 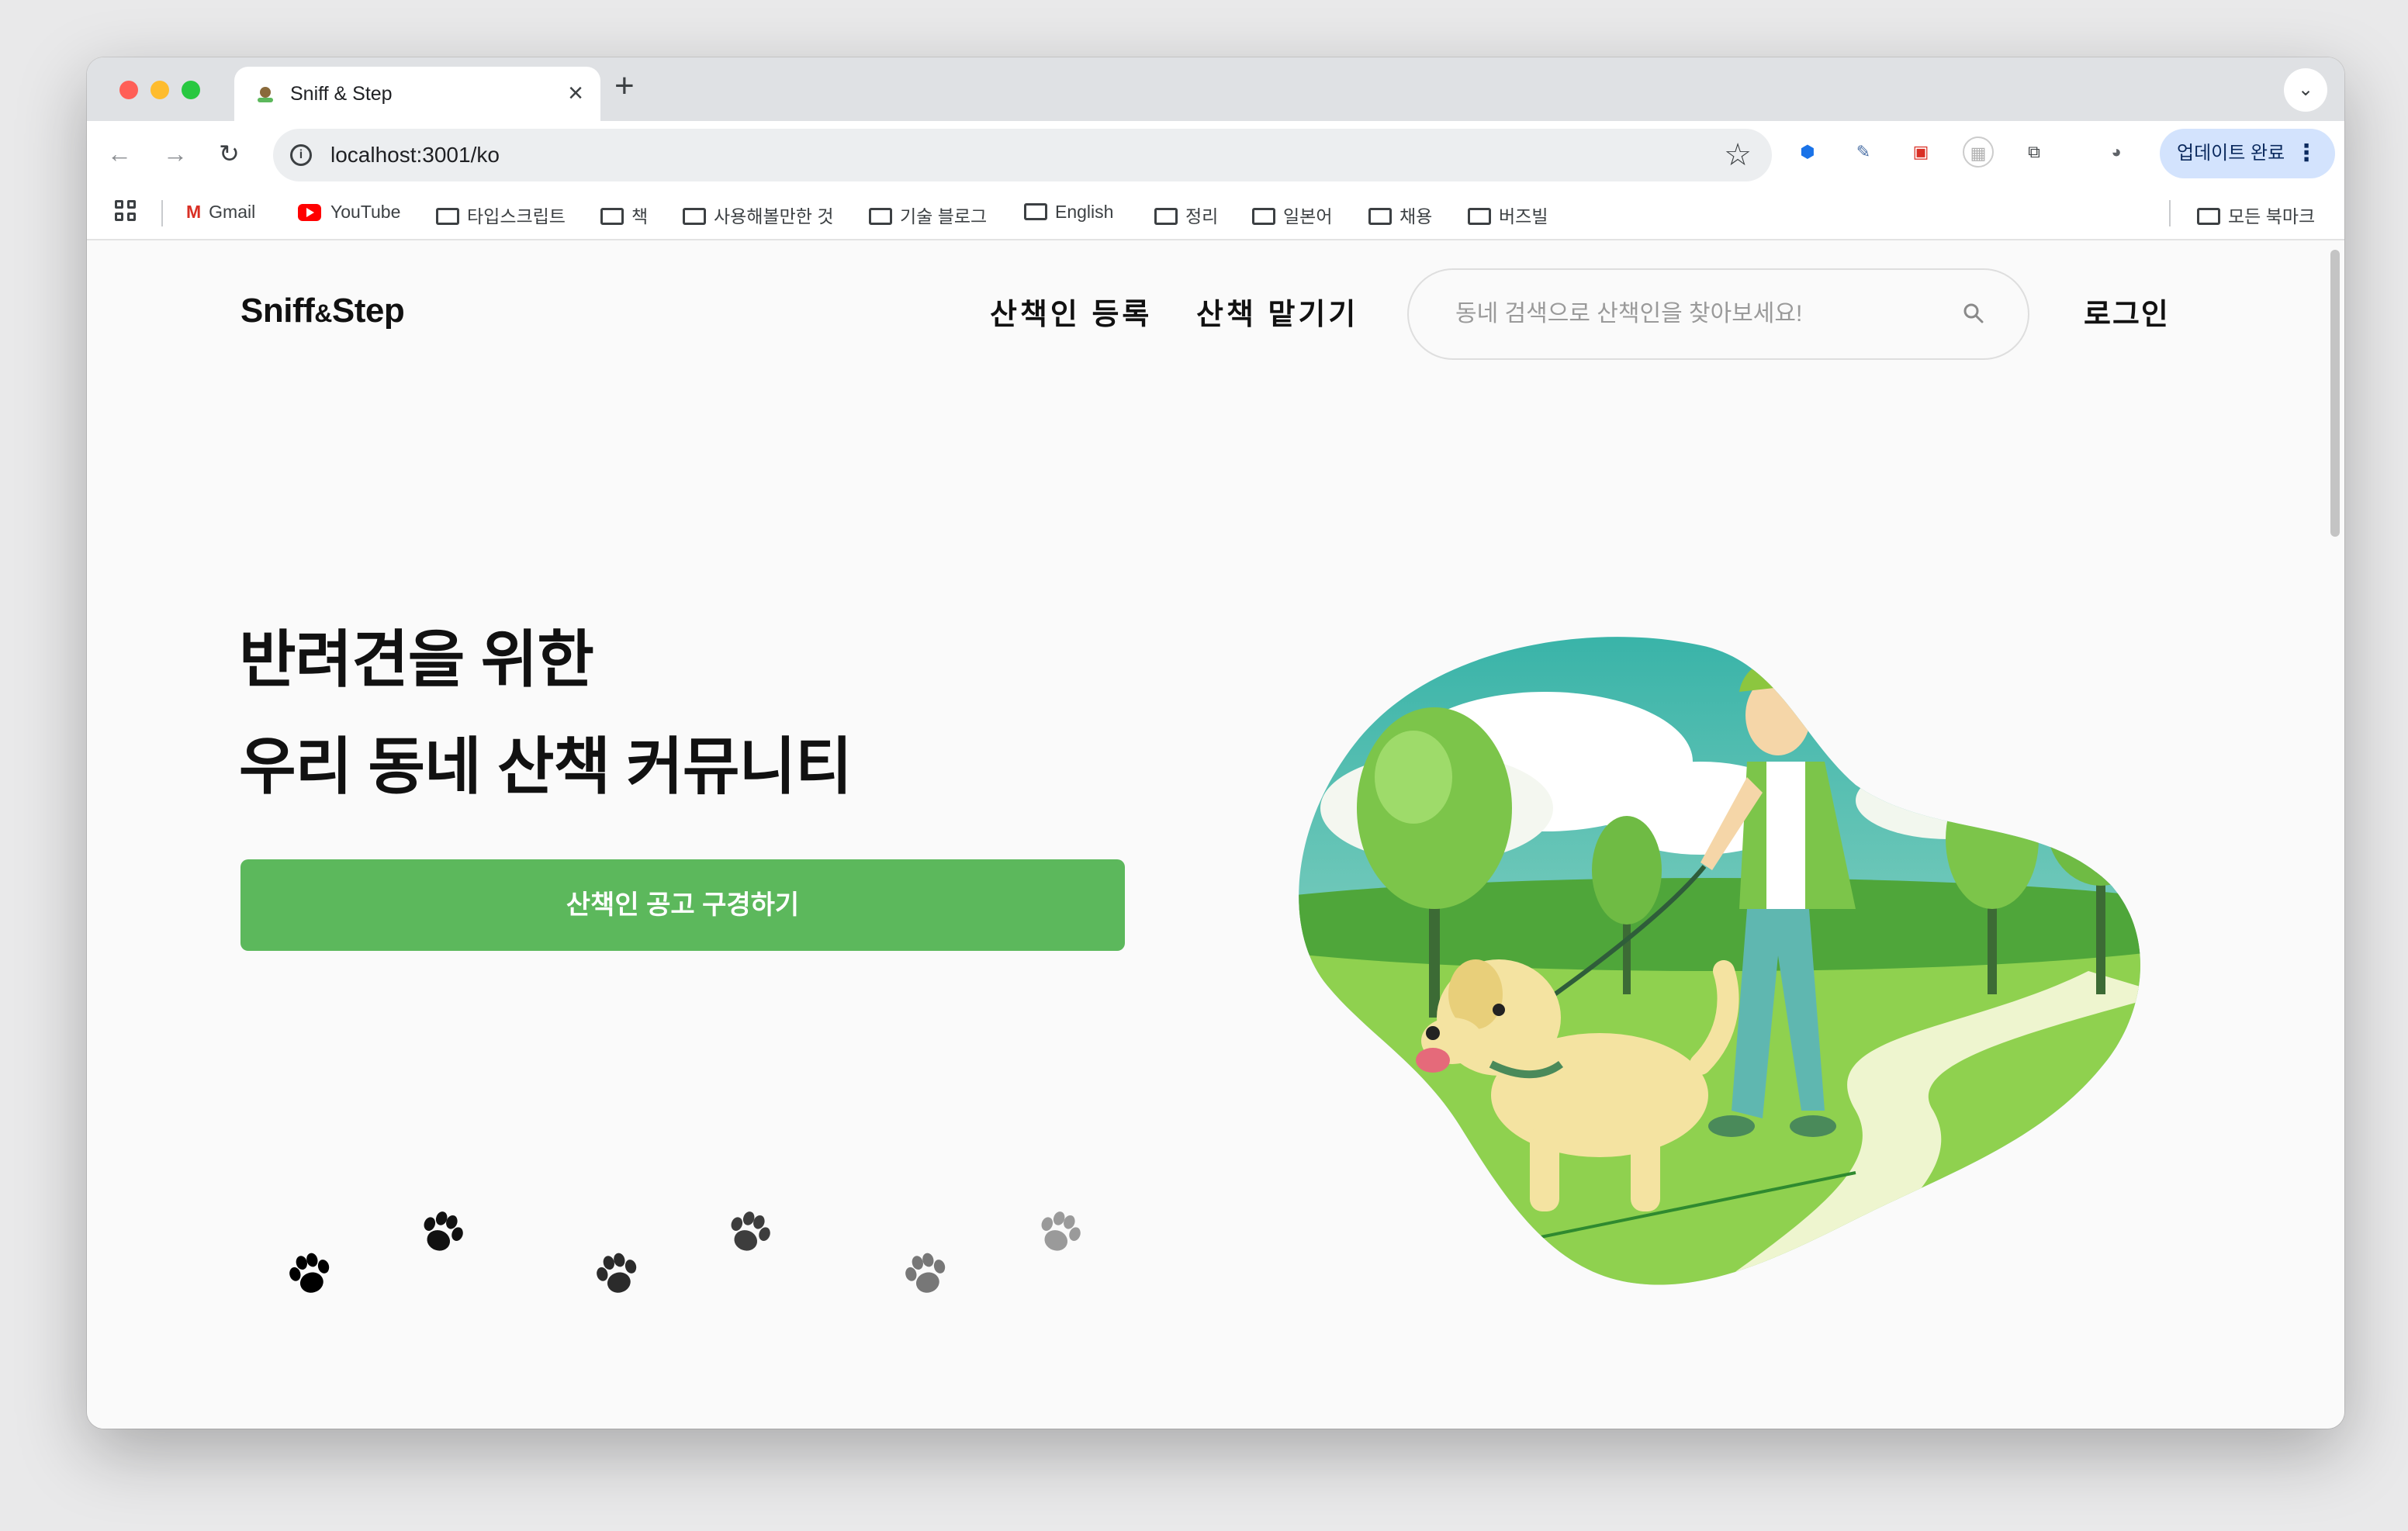 What do you see at coordinates (175, 153) in the screenshot?
I see `forward-arrow-icon: →` at bounding box center [175, 153].